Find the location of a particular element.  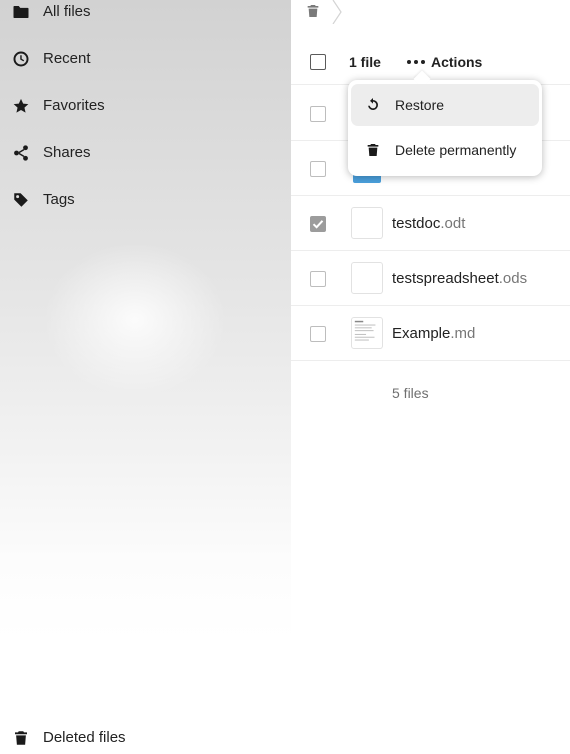

restore-label: Restore is located at coordinates (420, 105).